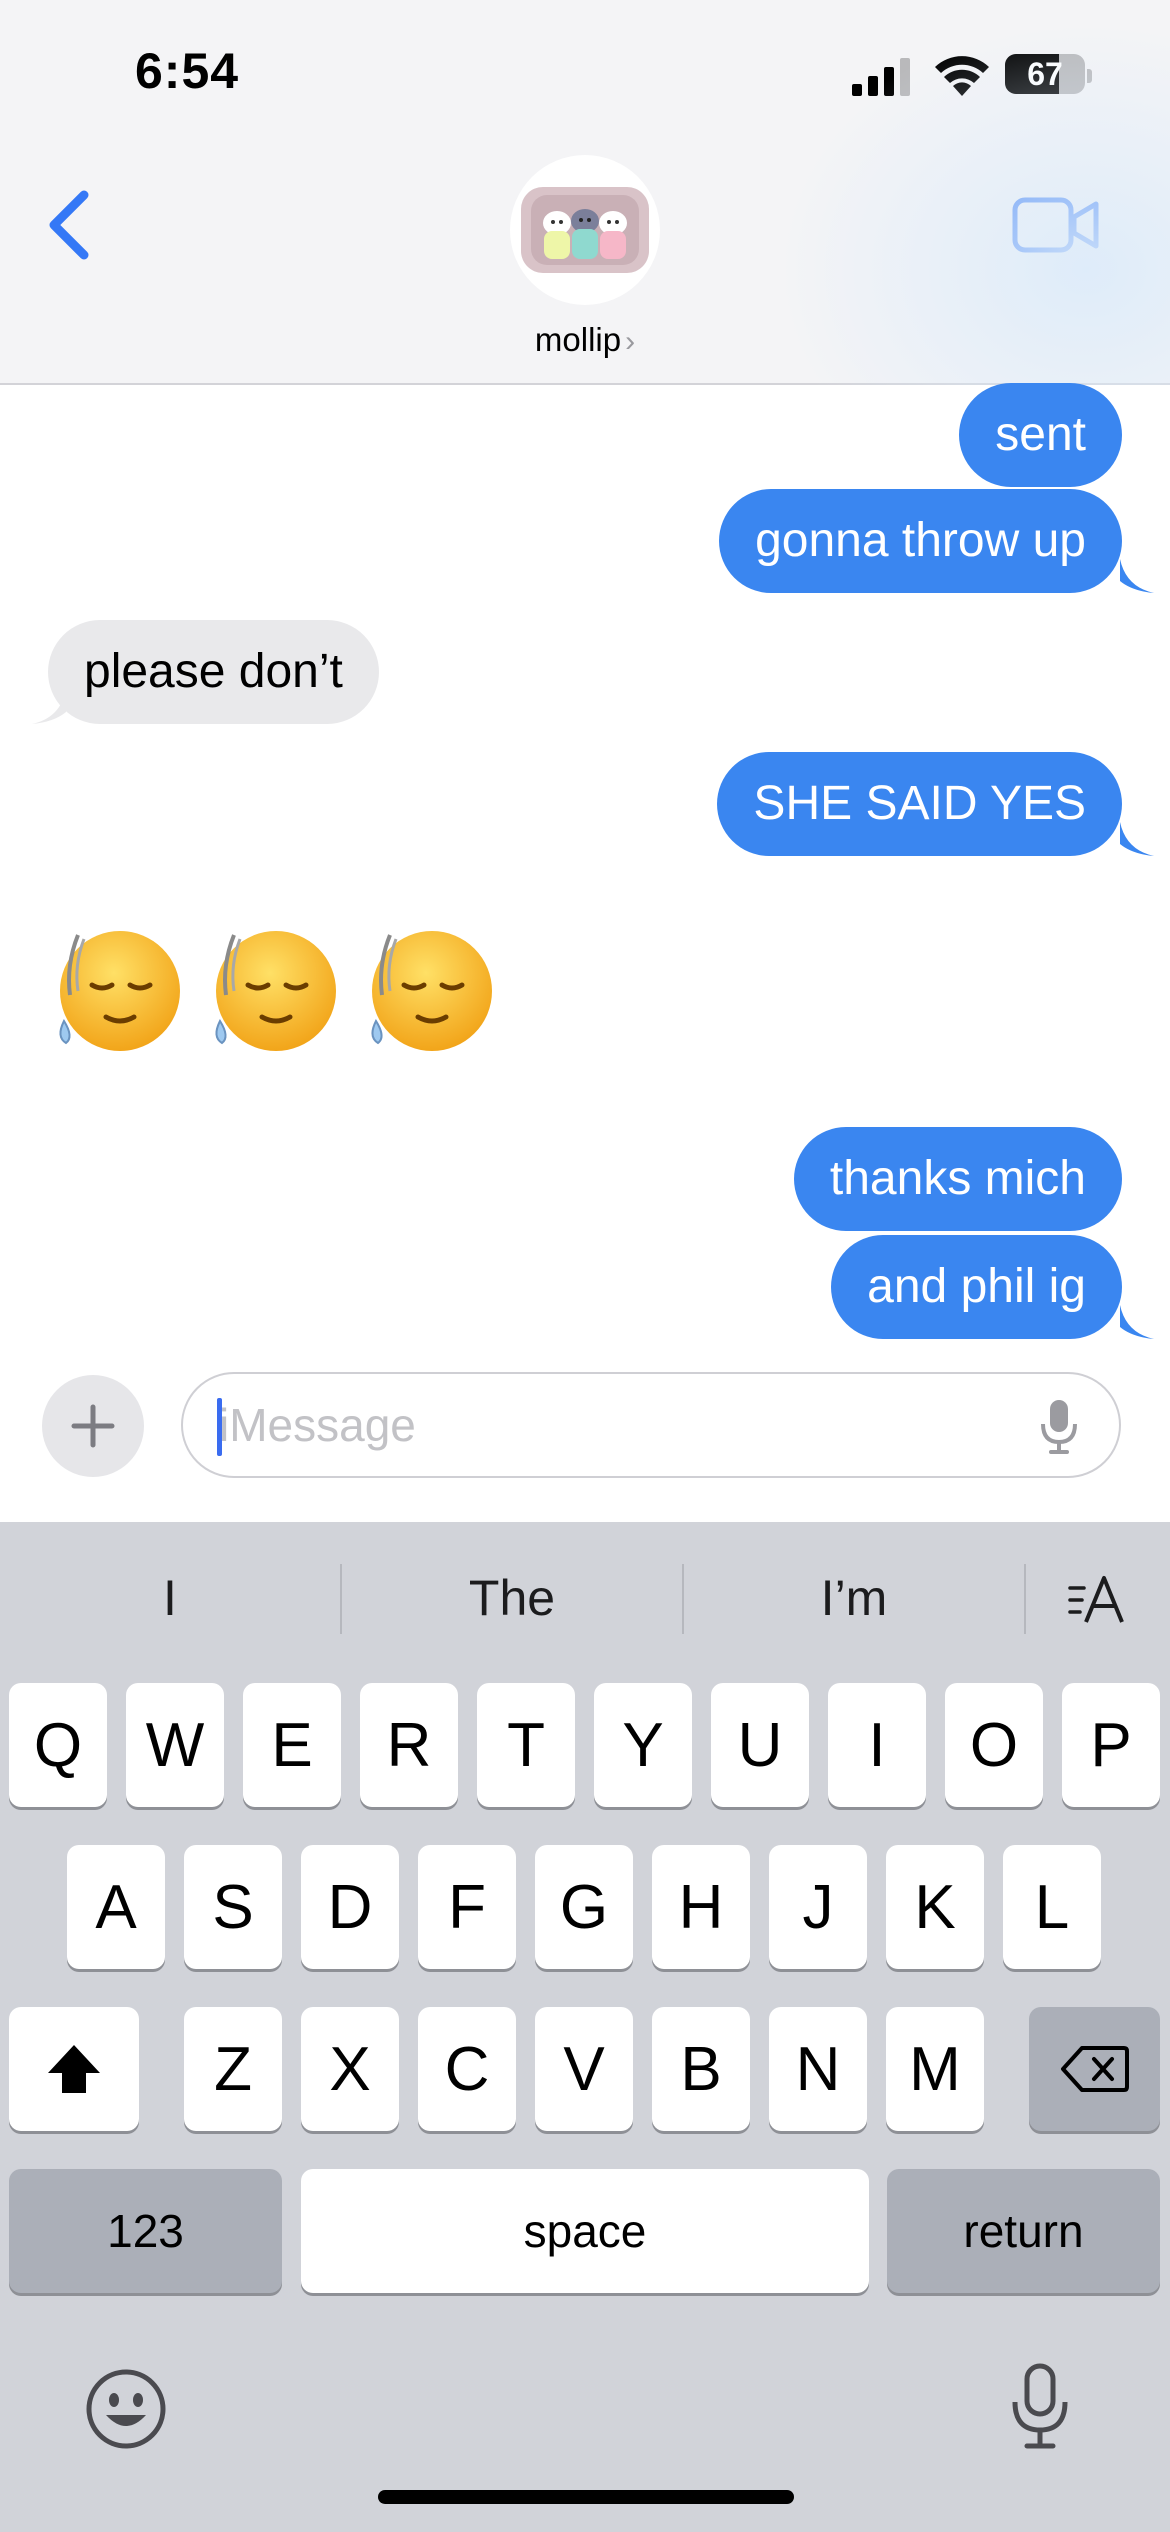 The image size is (1170, 2532). What do you see at coordinates (630, 341) in the screenshot?
I see `chevron-right-icon: ›` at bounding box center [630, 341].